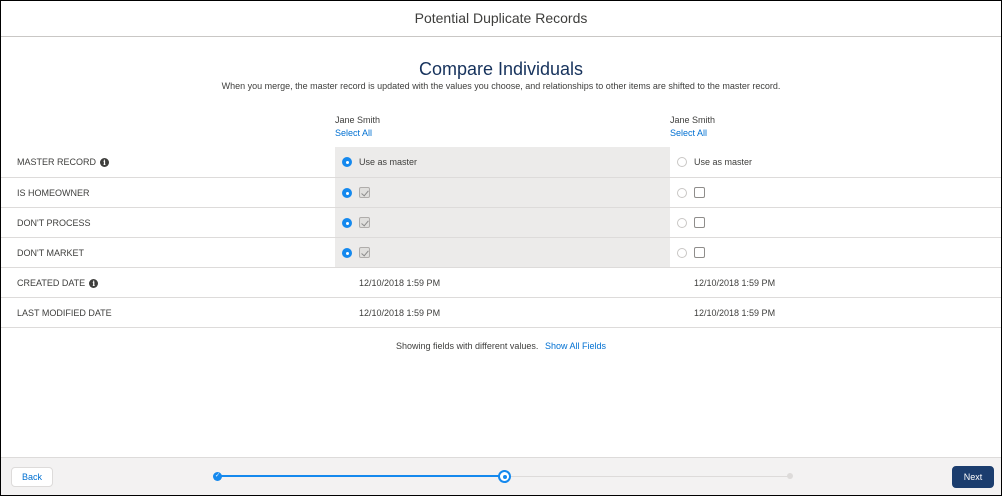 The height and width of the screenshot is (496, 1002). What do you see at coordinates (400, 283) in the screenshot?
I see `created-date-value-1: 12/10/2018 1:59 PM` at bounding box center [400, 283].